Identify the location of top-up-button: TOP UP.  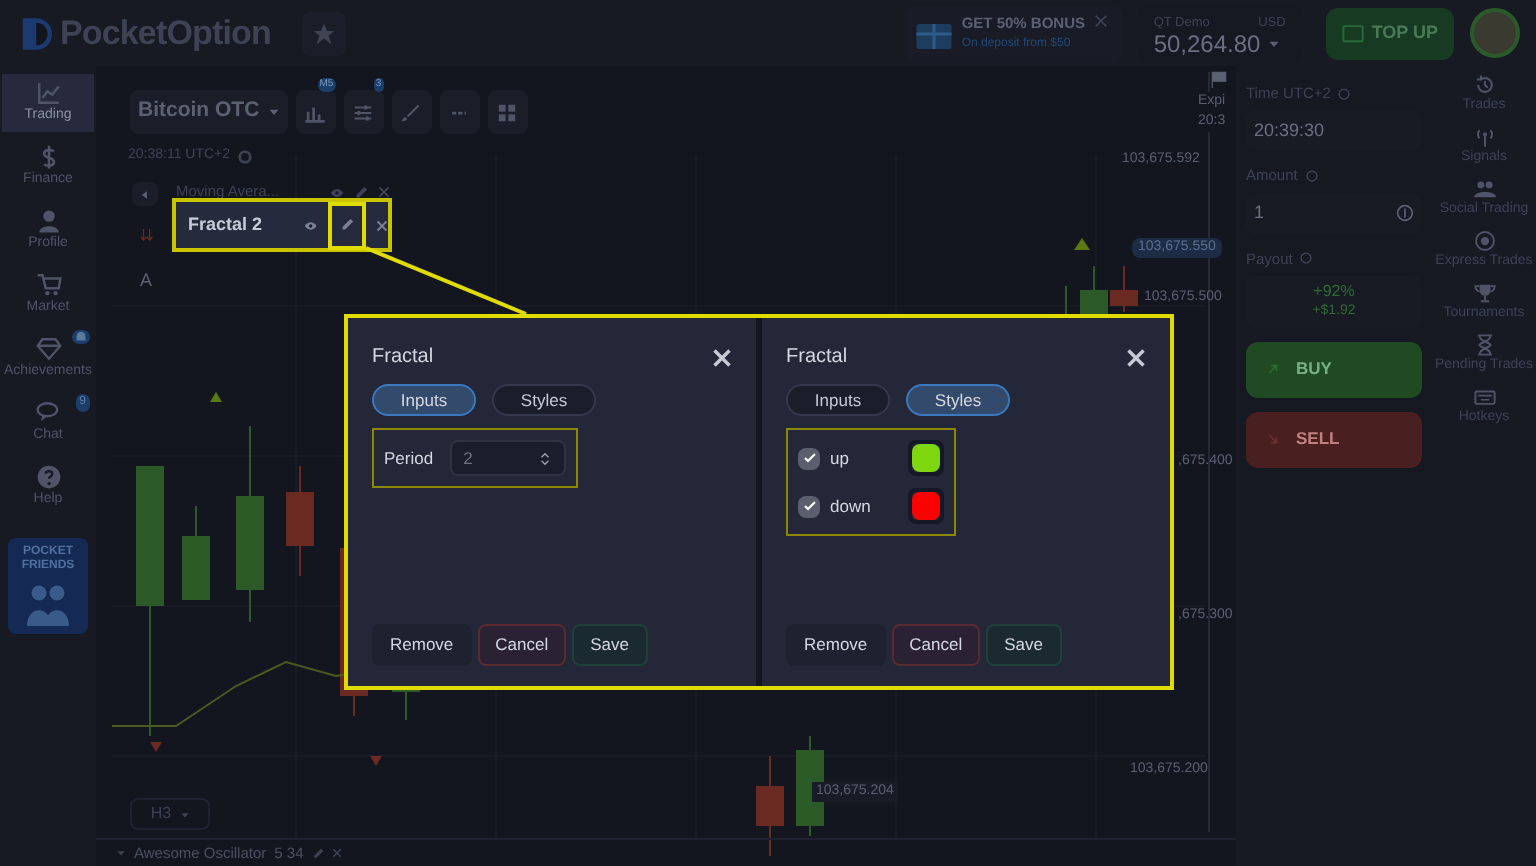
(1389, 33).